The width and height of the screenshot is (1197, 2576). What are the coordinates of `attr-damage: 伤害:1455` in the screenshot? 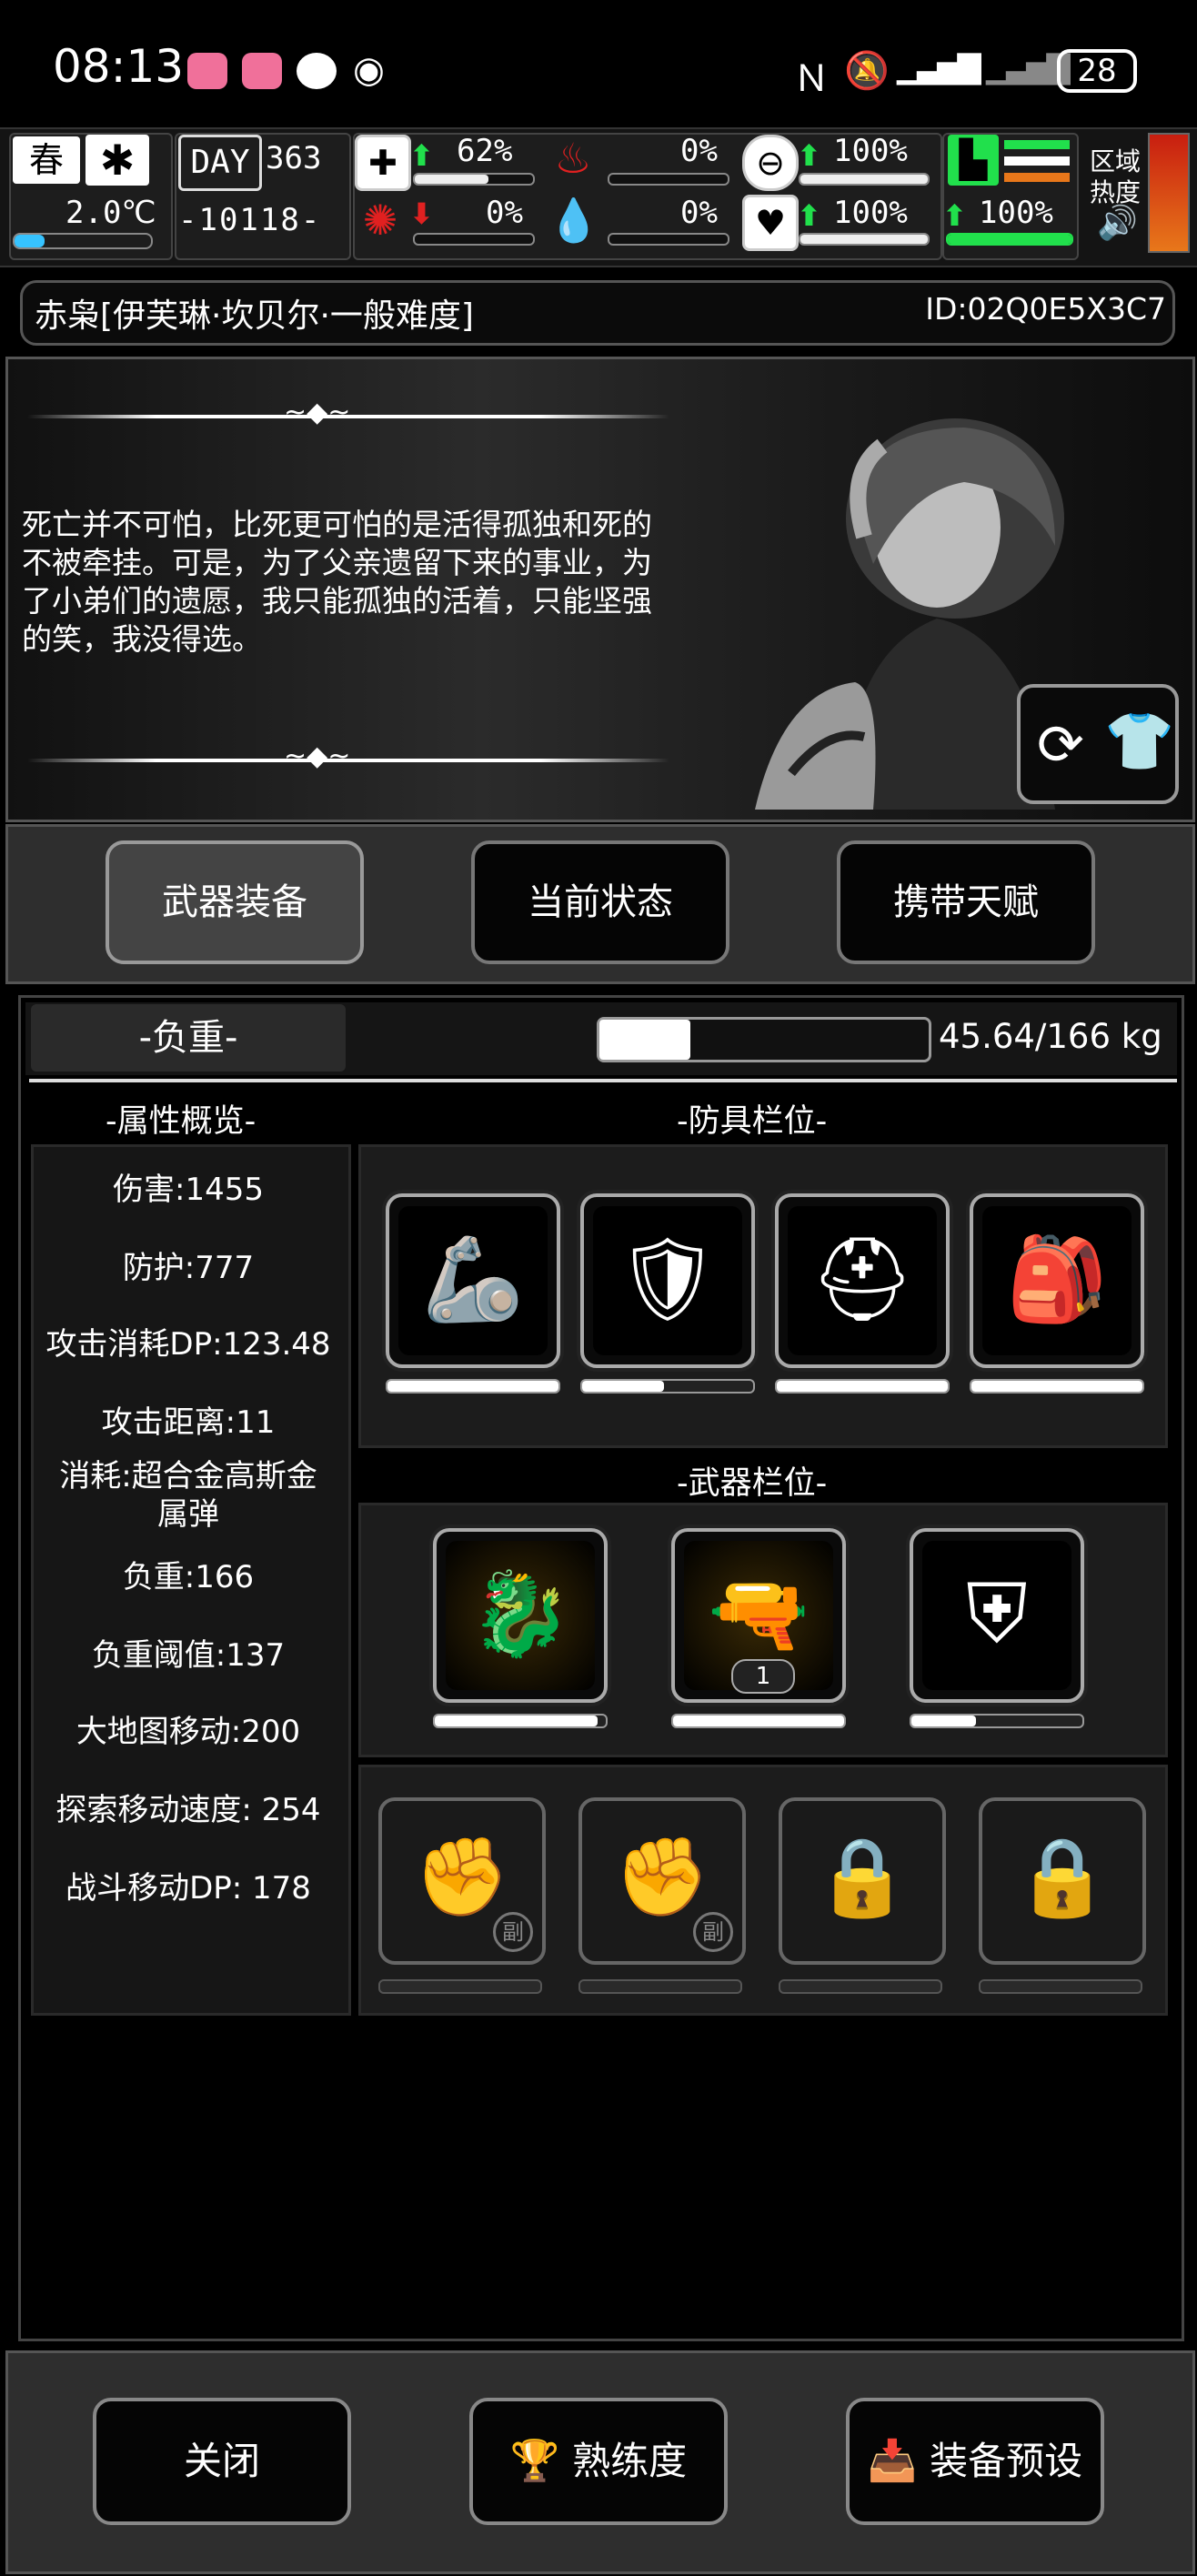 It's located at (188, 1190).